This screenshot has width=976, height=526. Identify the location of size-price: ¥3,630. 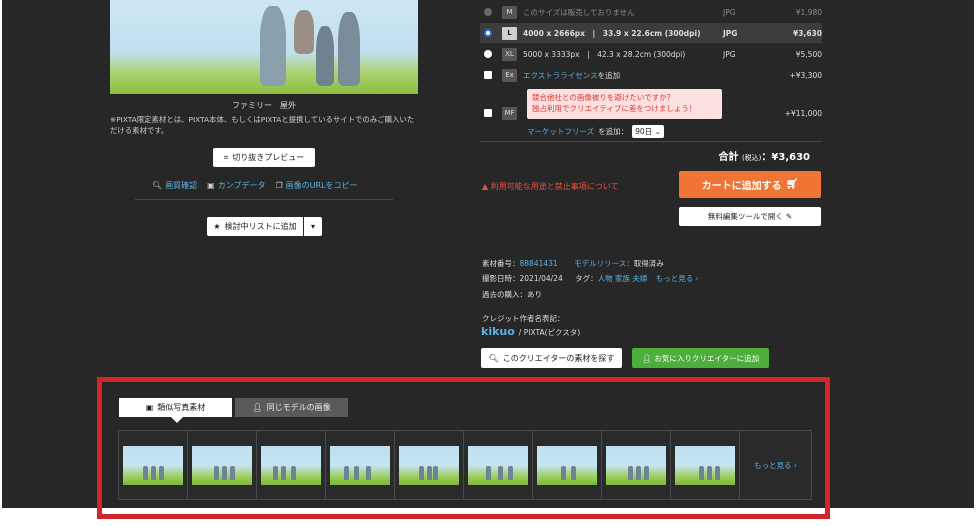
(807, 33).